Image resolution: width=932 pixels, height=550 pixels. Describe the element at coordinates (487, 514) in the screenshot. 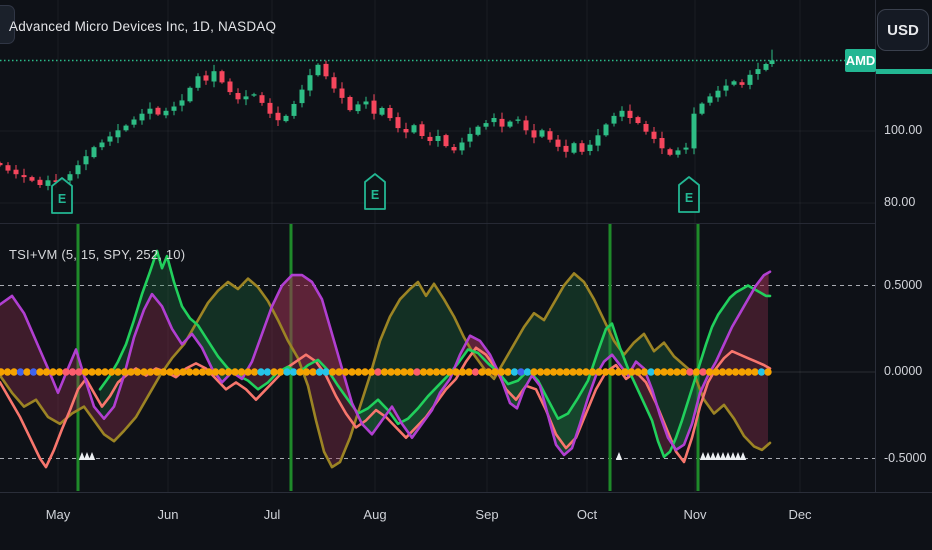

I see `time-axis-label: Sep` at that location.